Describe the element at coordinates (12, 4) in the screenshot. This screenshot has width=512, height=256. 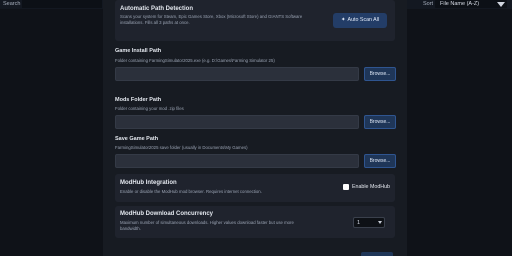
I see `search-label: Search` at that location.